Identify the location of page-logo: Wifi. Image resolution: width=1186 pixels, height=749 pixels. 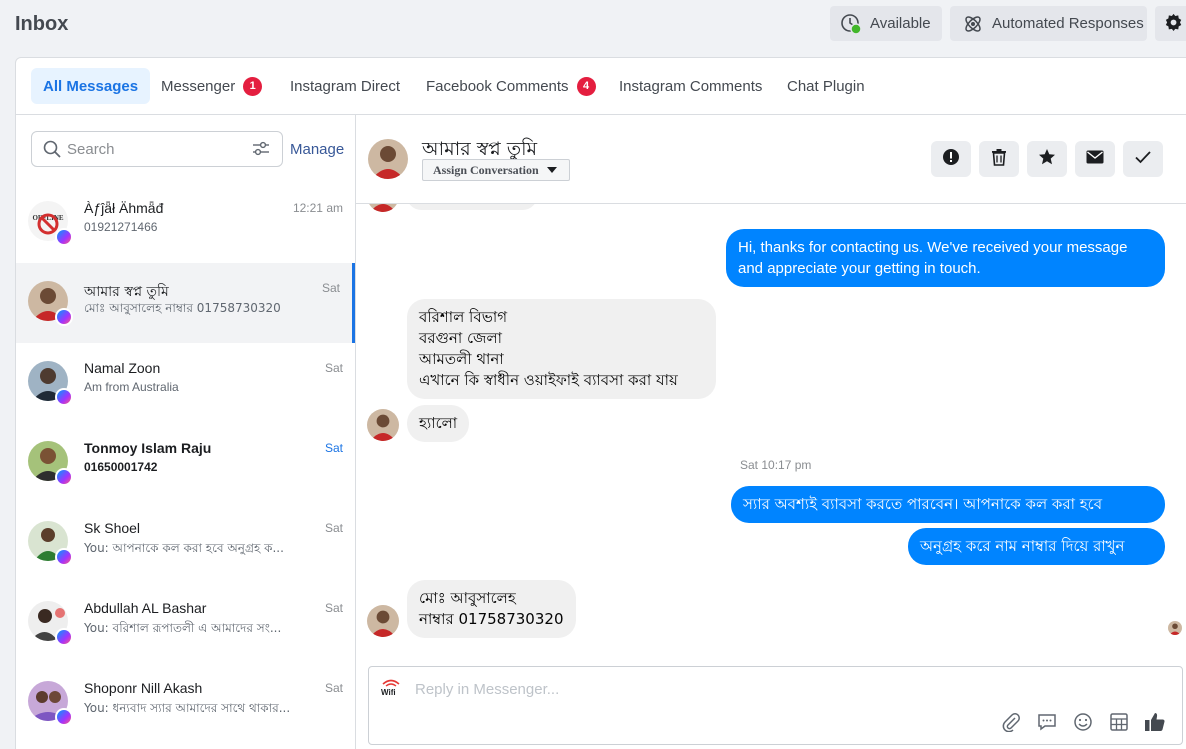
(391, 688).